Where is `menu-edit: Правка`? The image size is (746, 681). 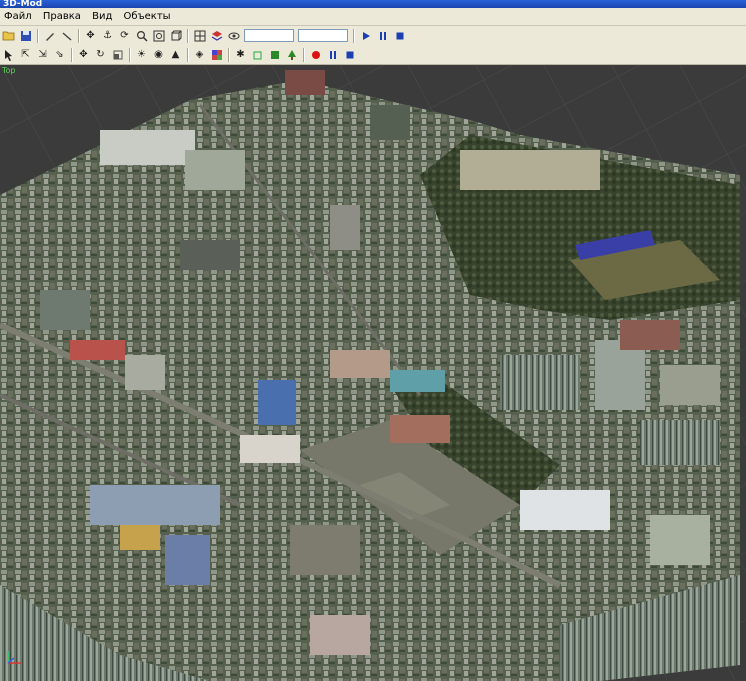 menu-edit: Правка is located at coordinates (62, 16).